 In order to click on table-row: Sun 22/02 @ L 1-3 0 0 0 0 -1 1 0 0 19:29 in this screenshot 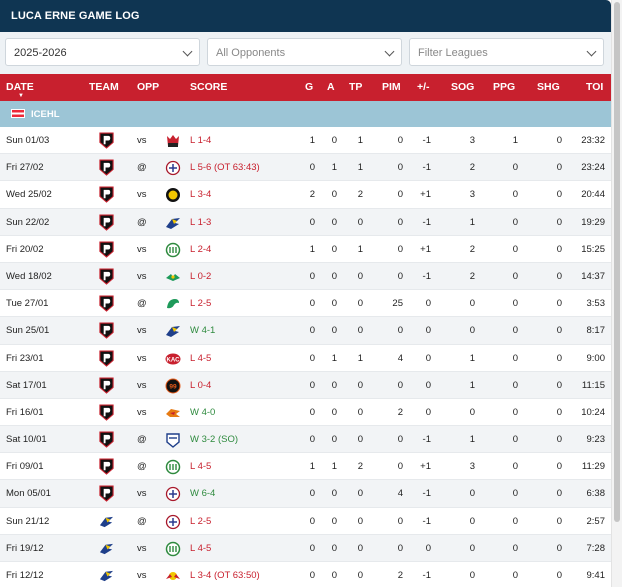, I will do `click(305, 222)`.